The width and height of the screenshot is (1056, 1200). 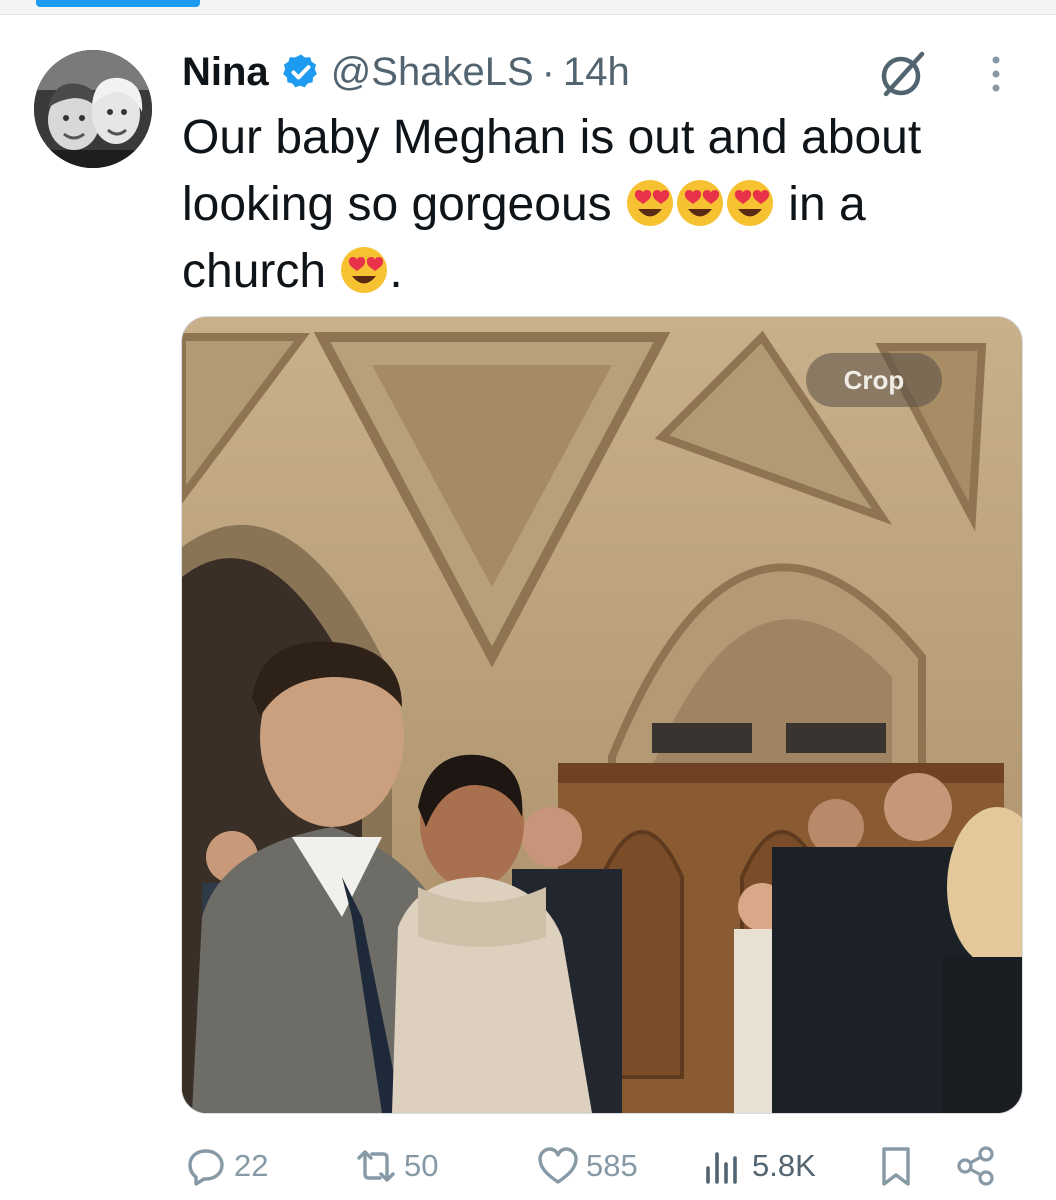 I want to click on tweet-header: Nina @ShakeLS · 14h, so click(x=406, y=72).